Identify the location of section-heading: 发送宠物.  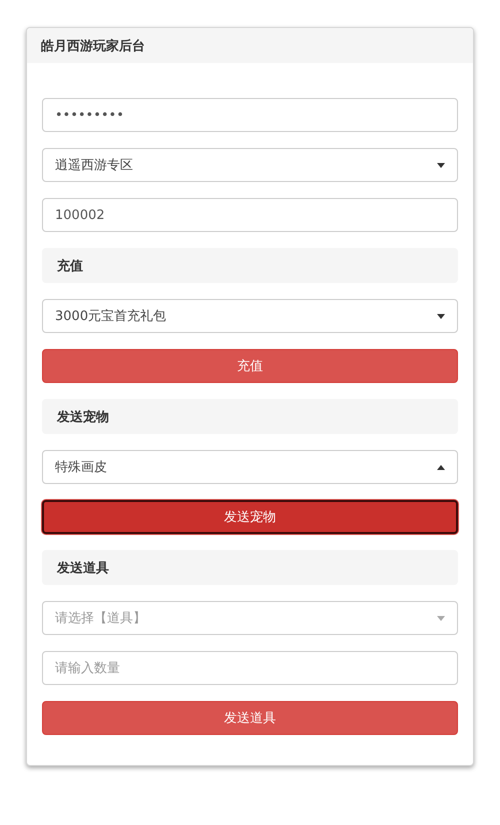
(250, 416).